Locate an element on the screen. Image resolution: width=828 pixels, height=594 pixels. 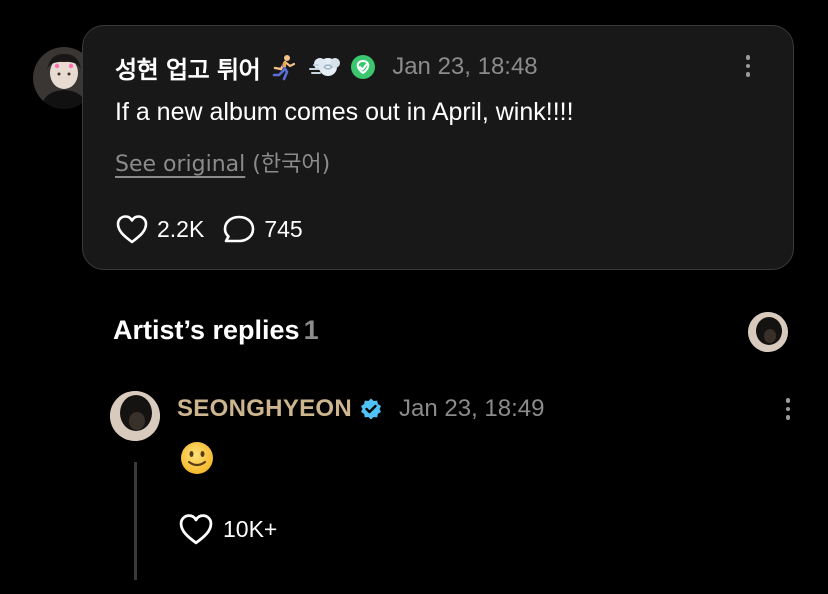
dash-icon is located at coordinates (325, 67).